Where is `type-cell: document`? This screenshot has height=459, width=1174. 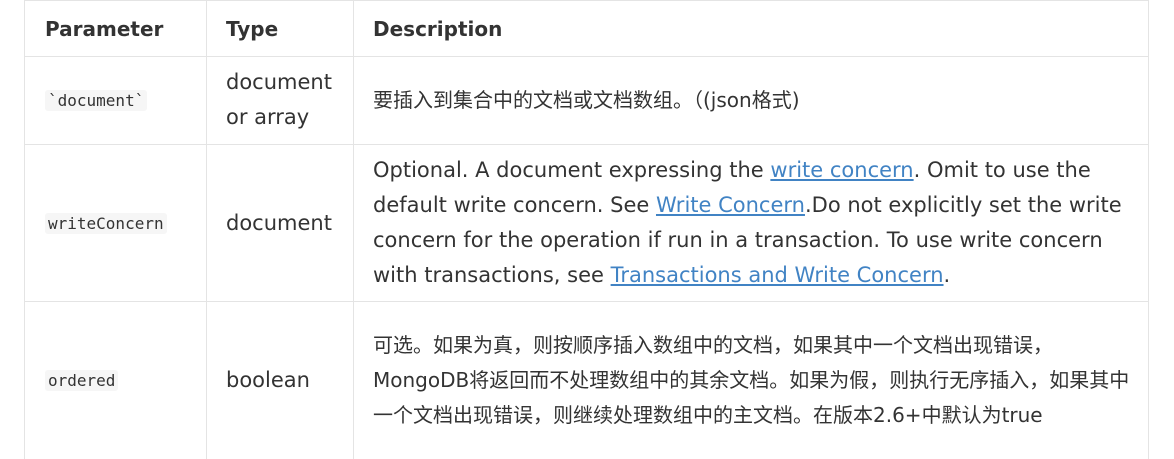
type-cell: document is located at coordinates (279, 223).